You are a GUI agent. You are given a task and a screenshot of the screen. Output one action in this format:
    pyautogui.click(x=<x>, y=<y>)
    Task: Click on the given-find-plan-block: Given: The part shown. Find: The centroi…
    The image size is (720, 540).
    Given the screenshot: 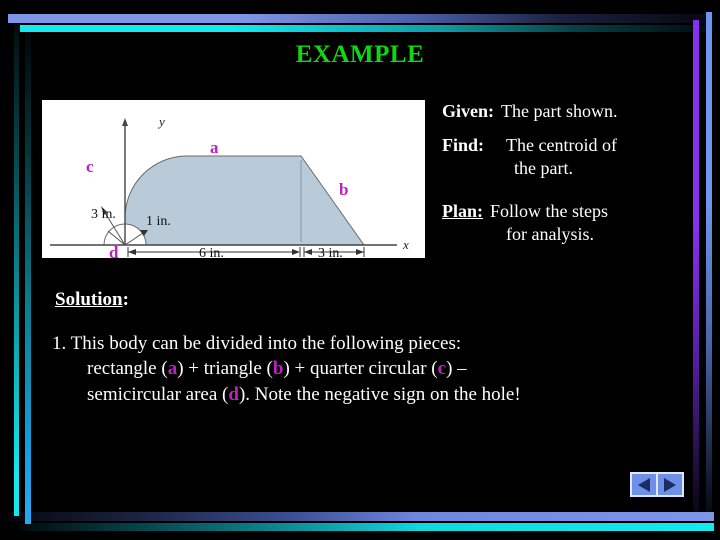 What is the action you would take?
    pyautogui.click(x=567, y=173)
    